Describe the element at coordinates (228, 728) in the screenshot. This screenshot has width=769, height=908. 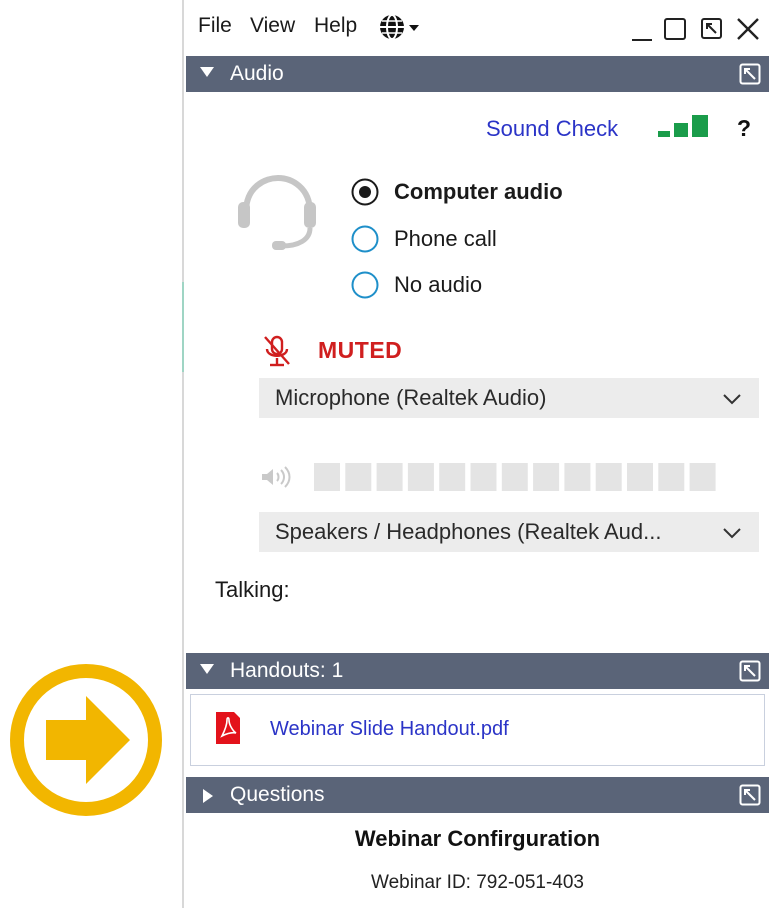
I see `pdf-file-icon` at that location.